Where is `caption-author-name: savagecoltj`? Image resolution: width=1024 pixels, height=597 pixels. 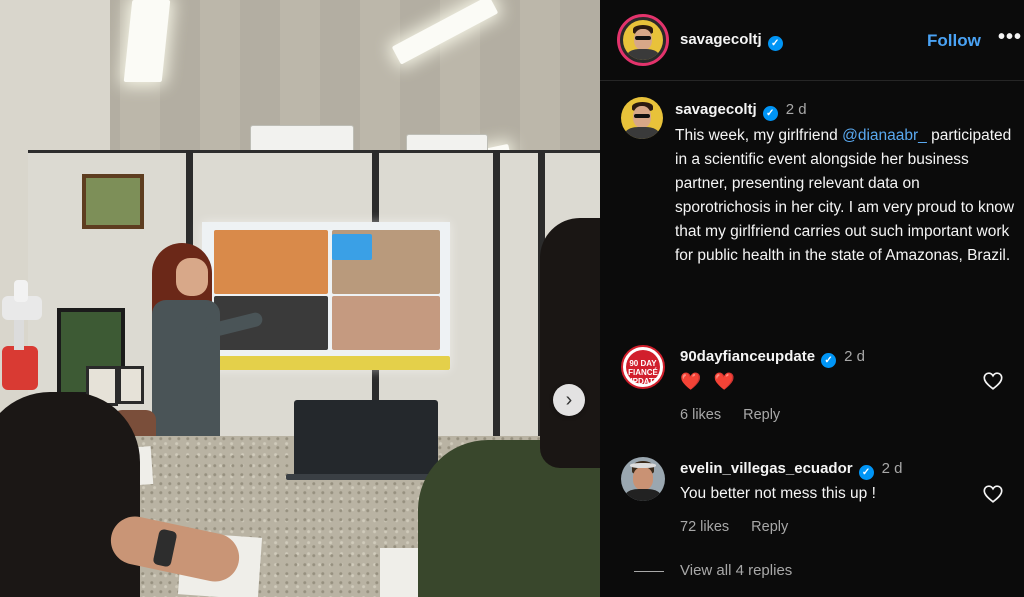
caption-author-name: savagecoltj is located at coordinates (716, 109).